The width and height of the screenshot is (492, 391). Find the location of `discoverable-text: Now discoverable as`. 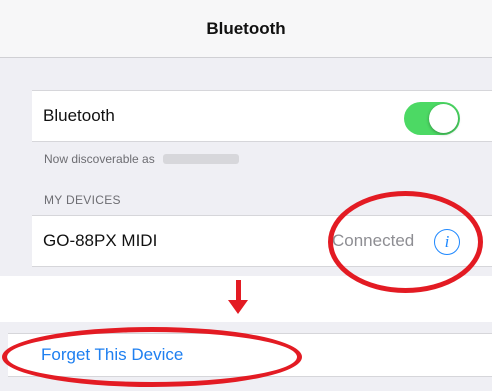

discoverable-text: Now discoverable as is located at coordinates (99, 159).